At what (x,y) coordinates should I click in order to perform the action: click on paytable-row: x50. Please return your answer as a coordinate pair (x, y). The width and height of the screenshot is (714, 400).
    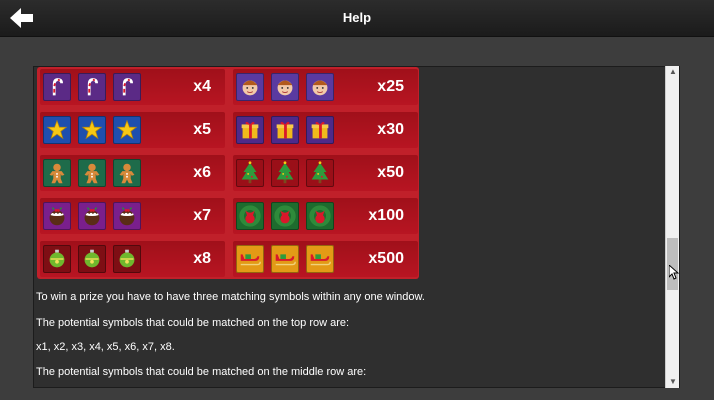
    Looking at the image, I should click on (325, 173).